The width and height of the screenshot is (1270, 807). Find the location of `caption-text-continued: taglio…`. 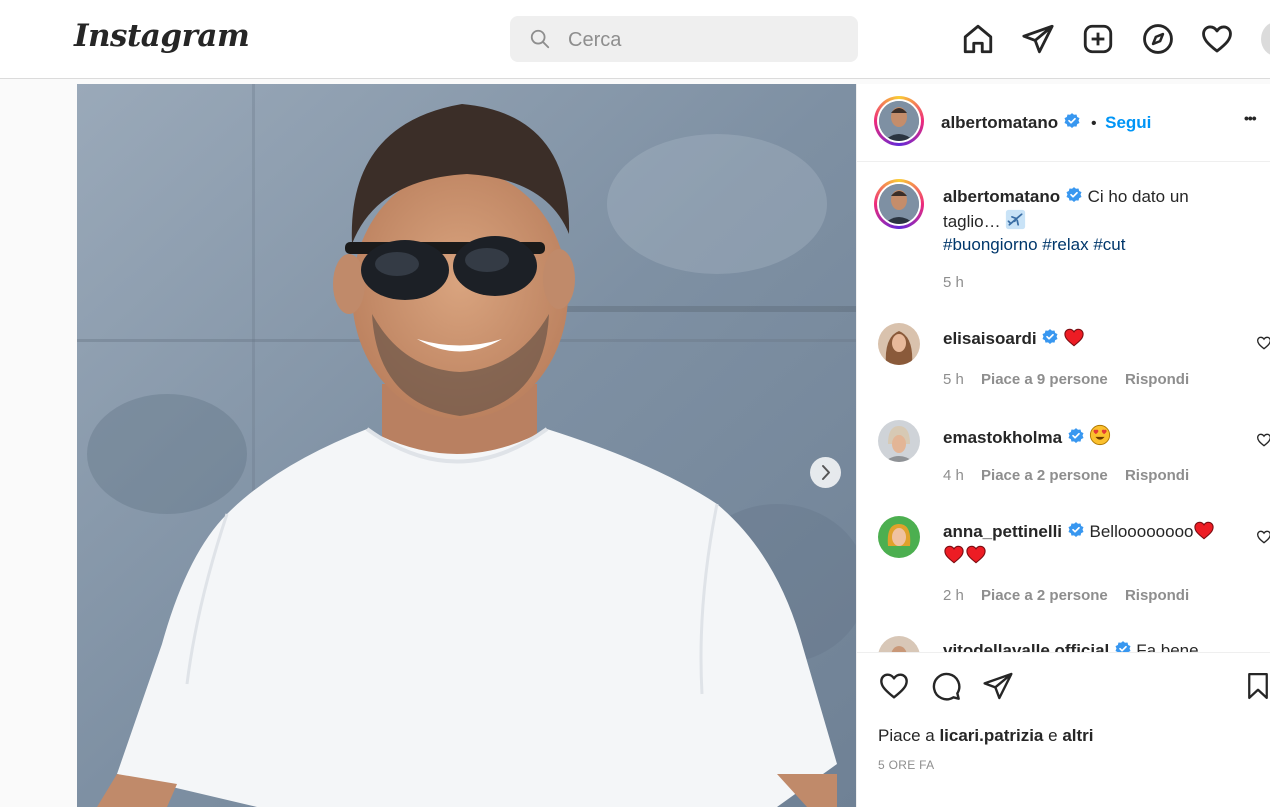

caption-text-continued: taglio… is located at coordinates (972, 221).